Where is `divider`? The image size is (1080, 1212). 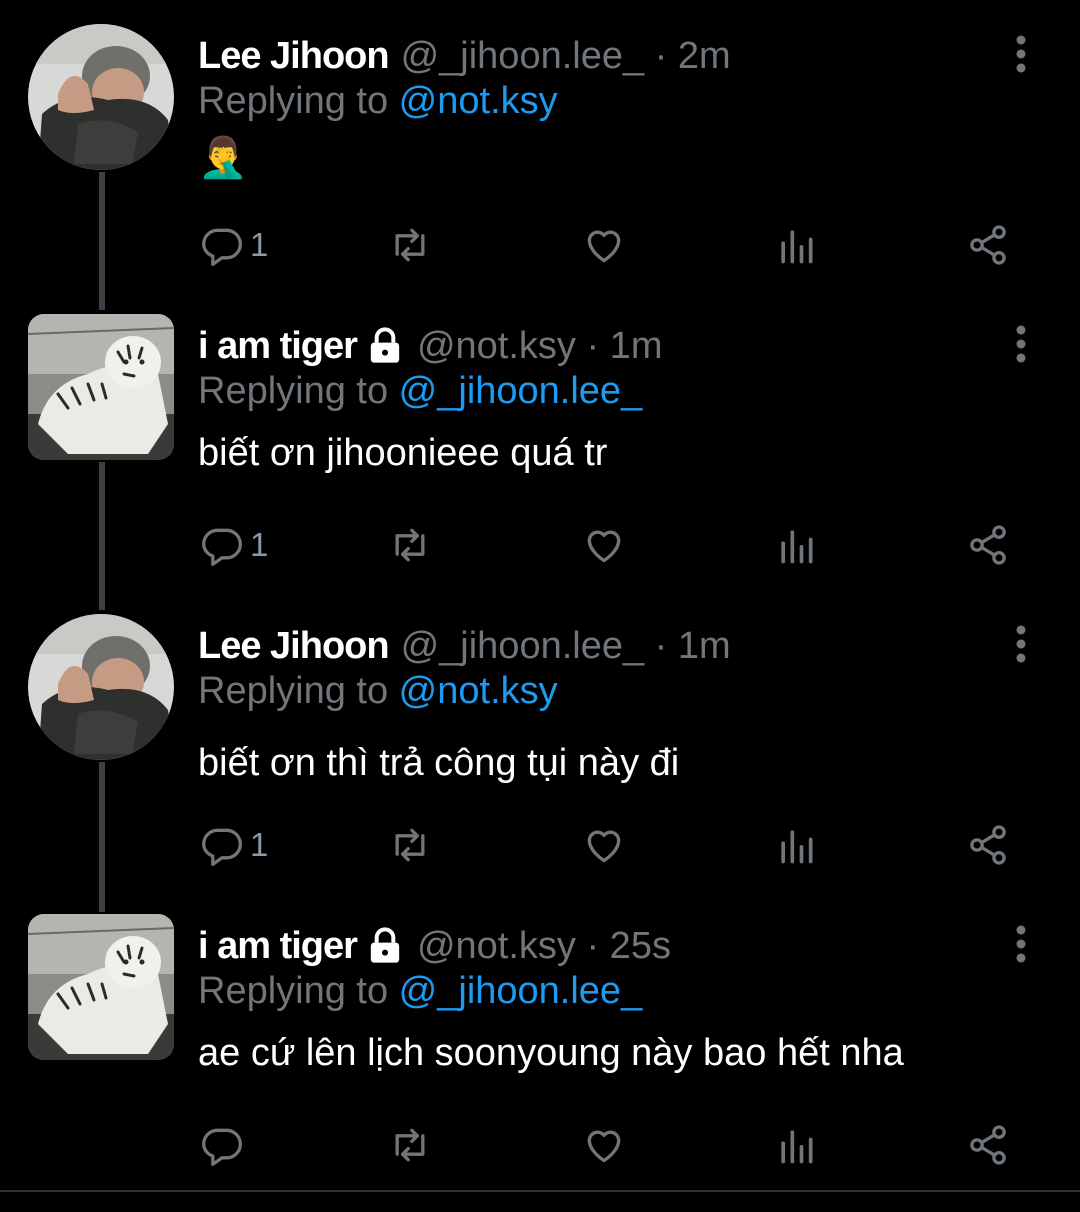 divider is located at coordinates (540, 1191).